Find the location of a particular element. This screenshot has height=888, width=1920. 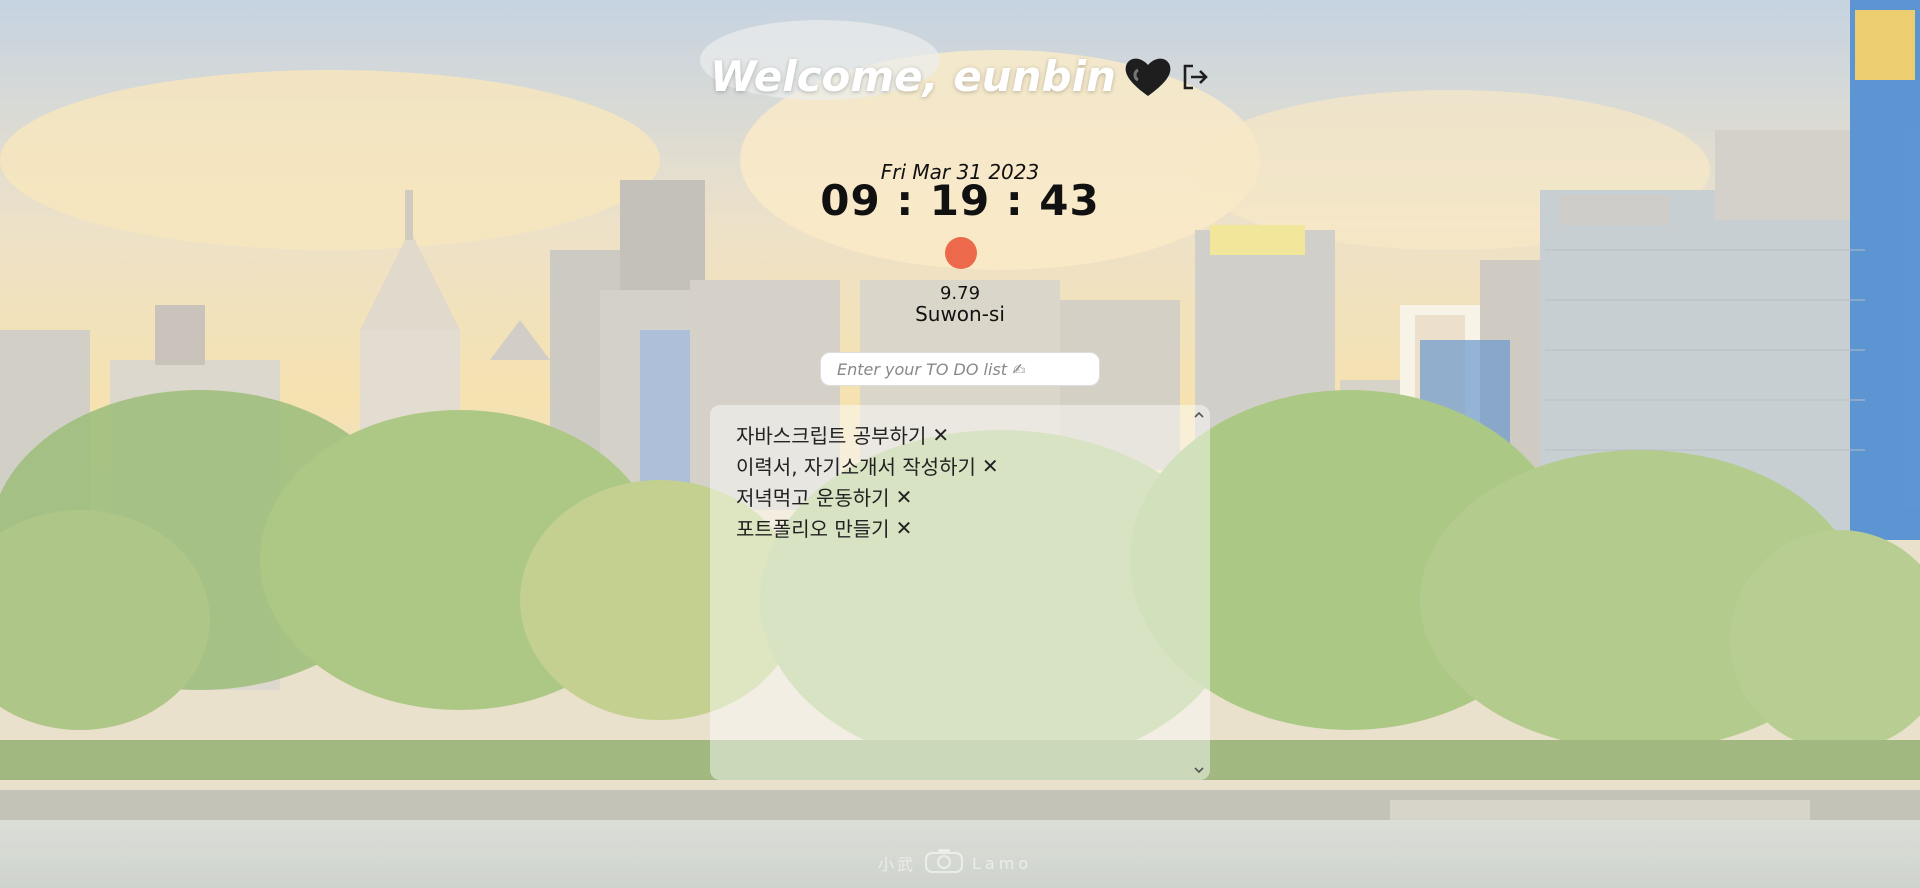

scroll-up-icon is located at coordinates (1199, 415).